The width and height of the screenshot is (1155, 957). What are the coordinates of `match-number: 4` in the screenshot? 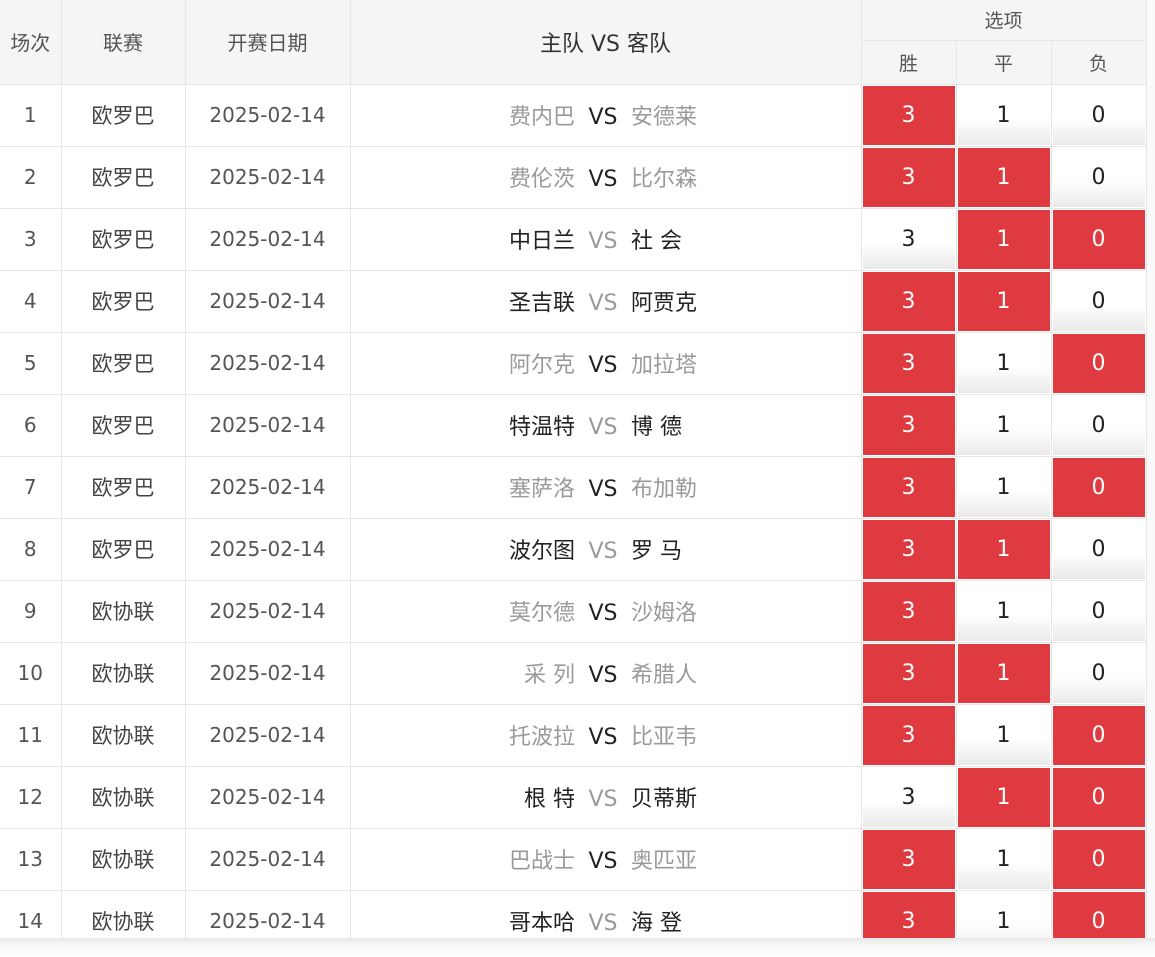 It's located at (31, 301).